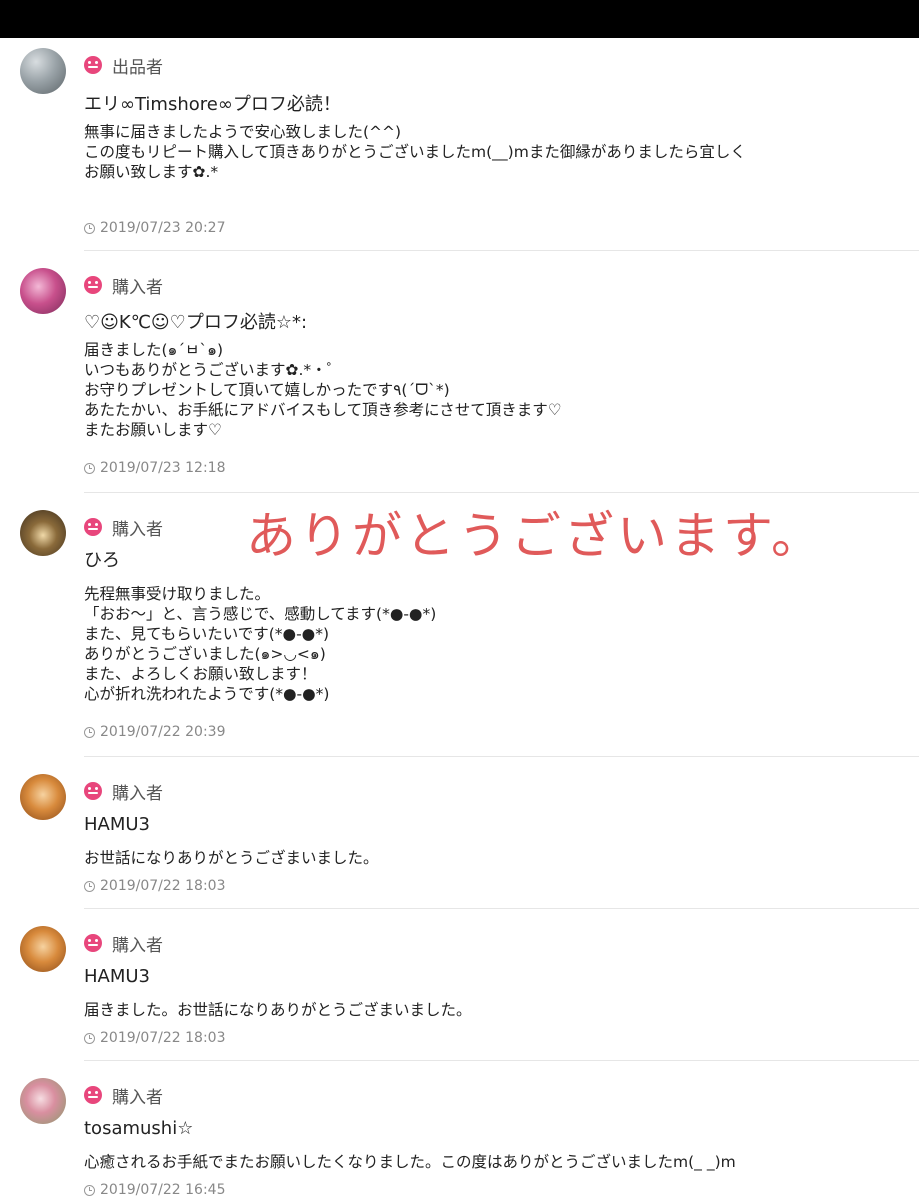 The height and width of the screenshot is (1200, 919). Describe the element at coordinates (212, 103) in the screenshot. I see `username: エリ∞Timshore∞プロフ必読！` at that location.